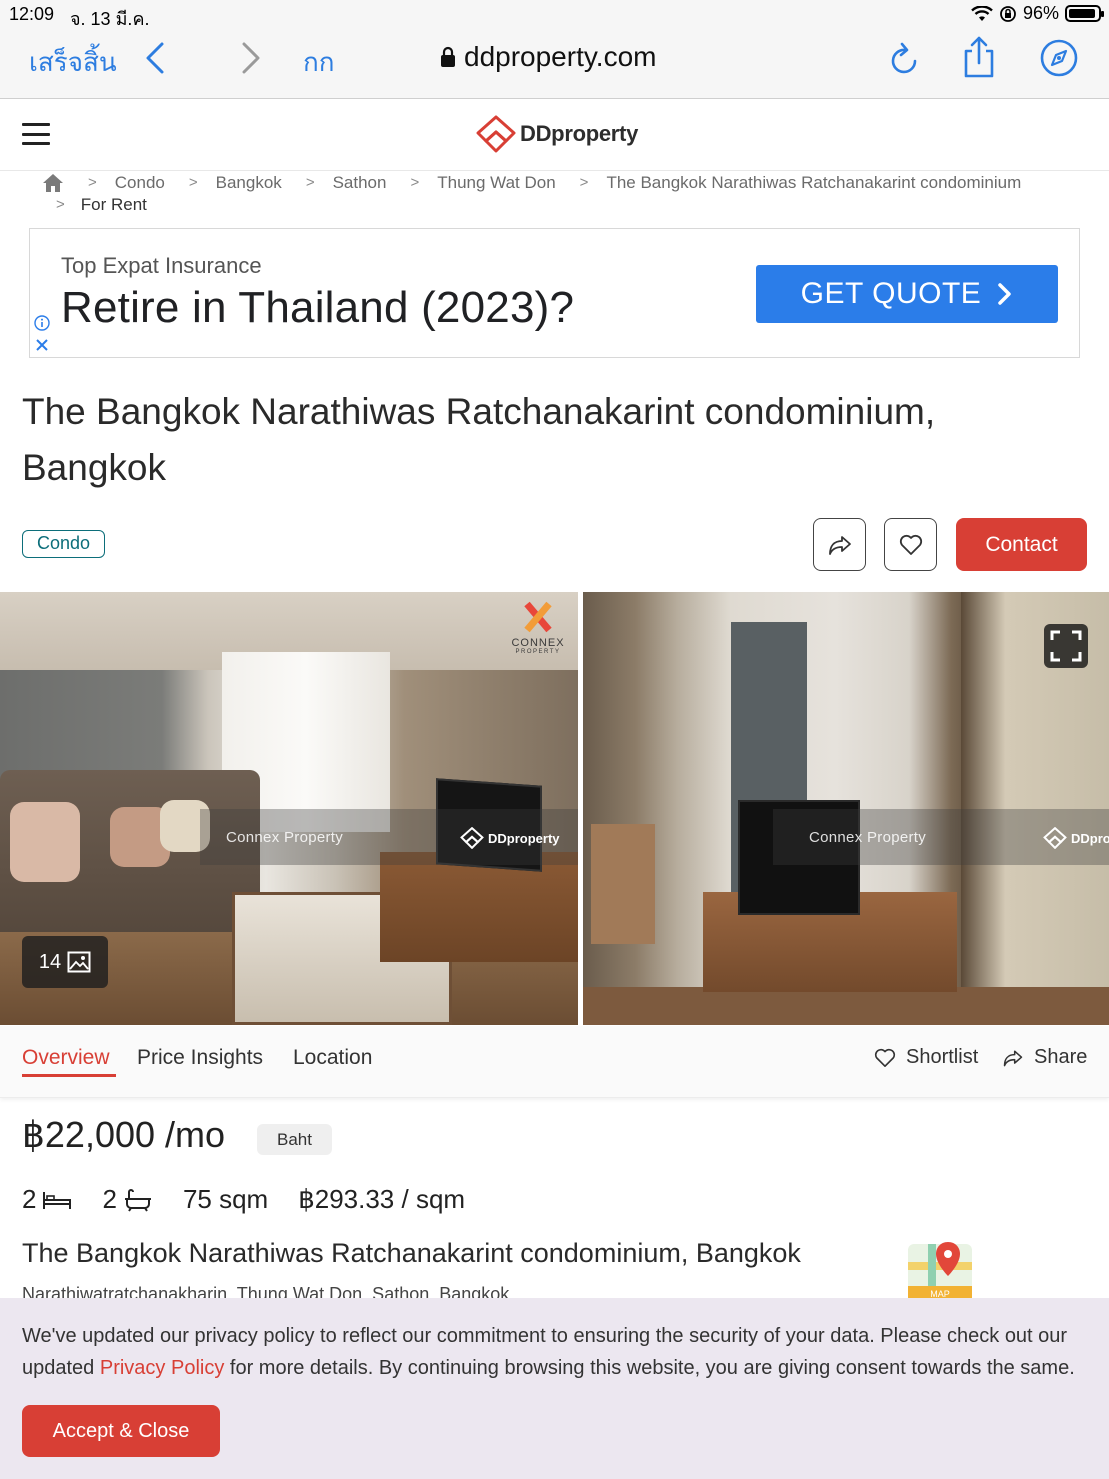 The height and width of the screenshot is (1479, 1109). Describe the element at coordinates (554, 14) in the screenshot. I see `status-bar: 12:09 จ. 13 มี.ค. 96%` at that location.